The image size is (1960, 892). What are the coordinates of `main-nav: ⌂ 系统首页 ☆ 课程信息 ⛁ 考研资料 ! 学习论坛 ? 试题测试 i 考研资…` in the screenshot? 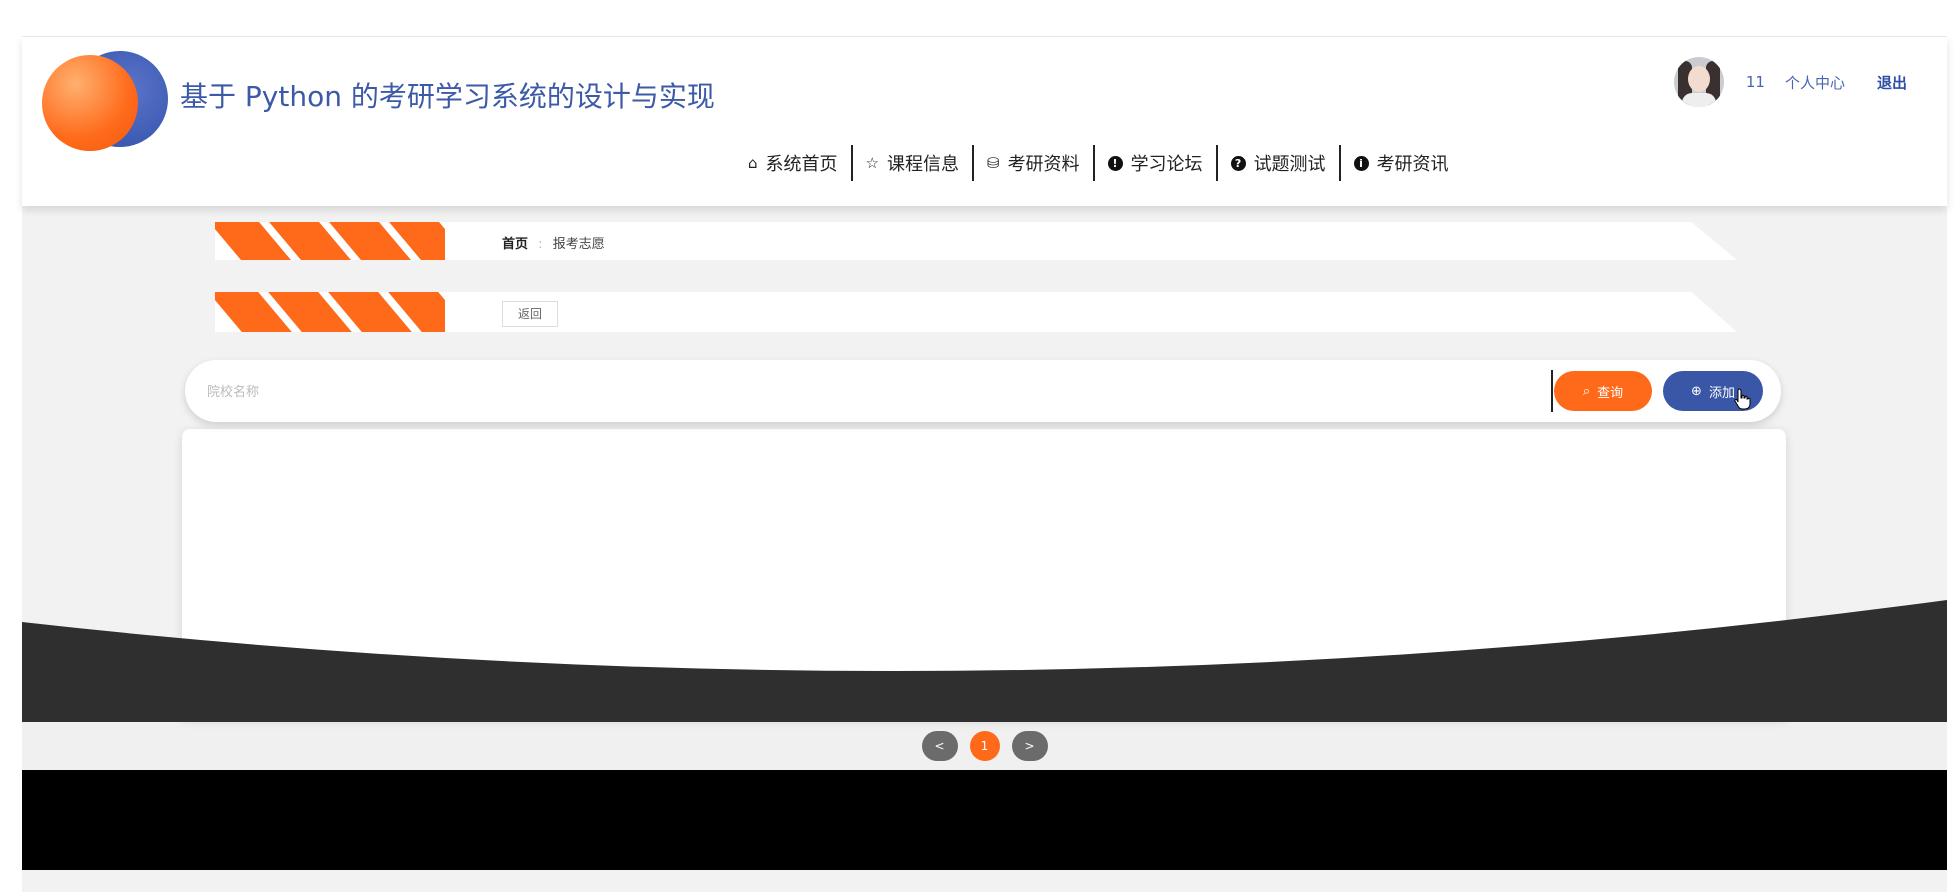 It's located at (1098, 163).